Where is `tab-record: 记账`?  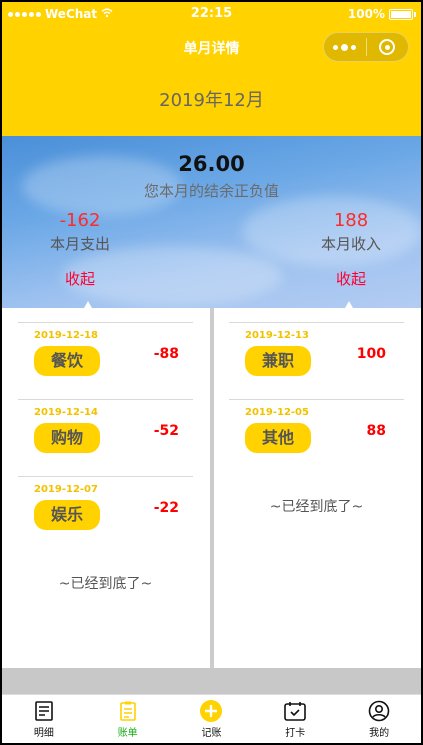 tab-record: 记账 is located at coordinates (212, 719).